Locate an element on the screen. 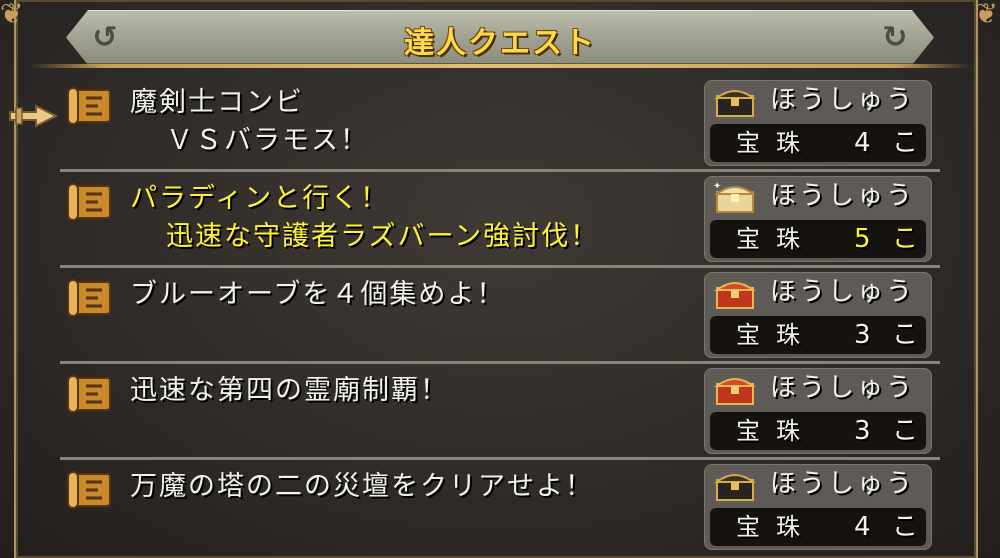 This screenshot has width=1000, height=558. quest-title: 万魔の塔の二の災壇をクリアせよ！ is located at coordinates (362, 486).